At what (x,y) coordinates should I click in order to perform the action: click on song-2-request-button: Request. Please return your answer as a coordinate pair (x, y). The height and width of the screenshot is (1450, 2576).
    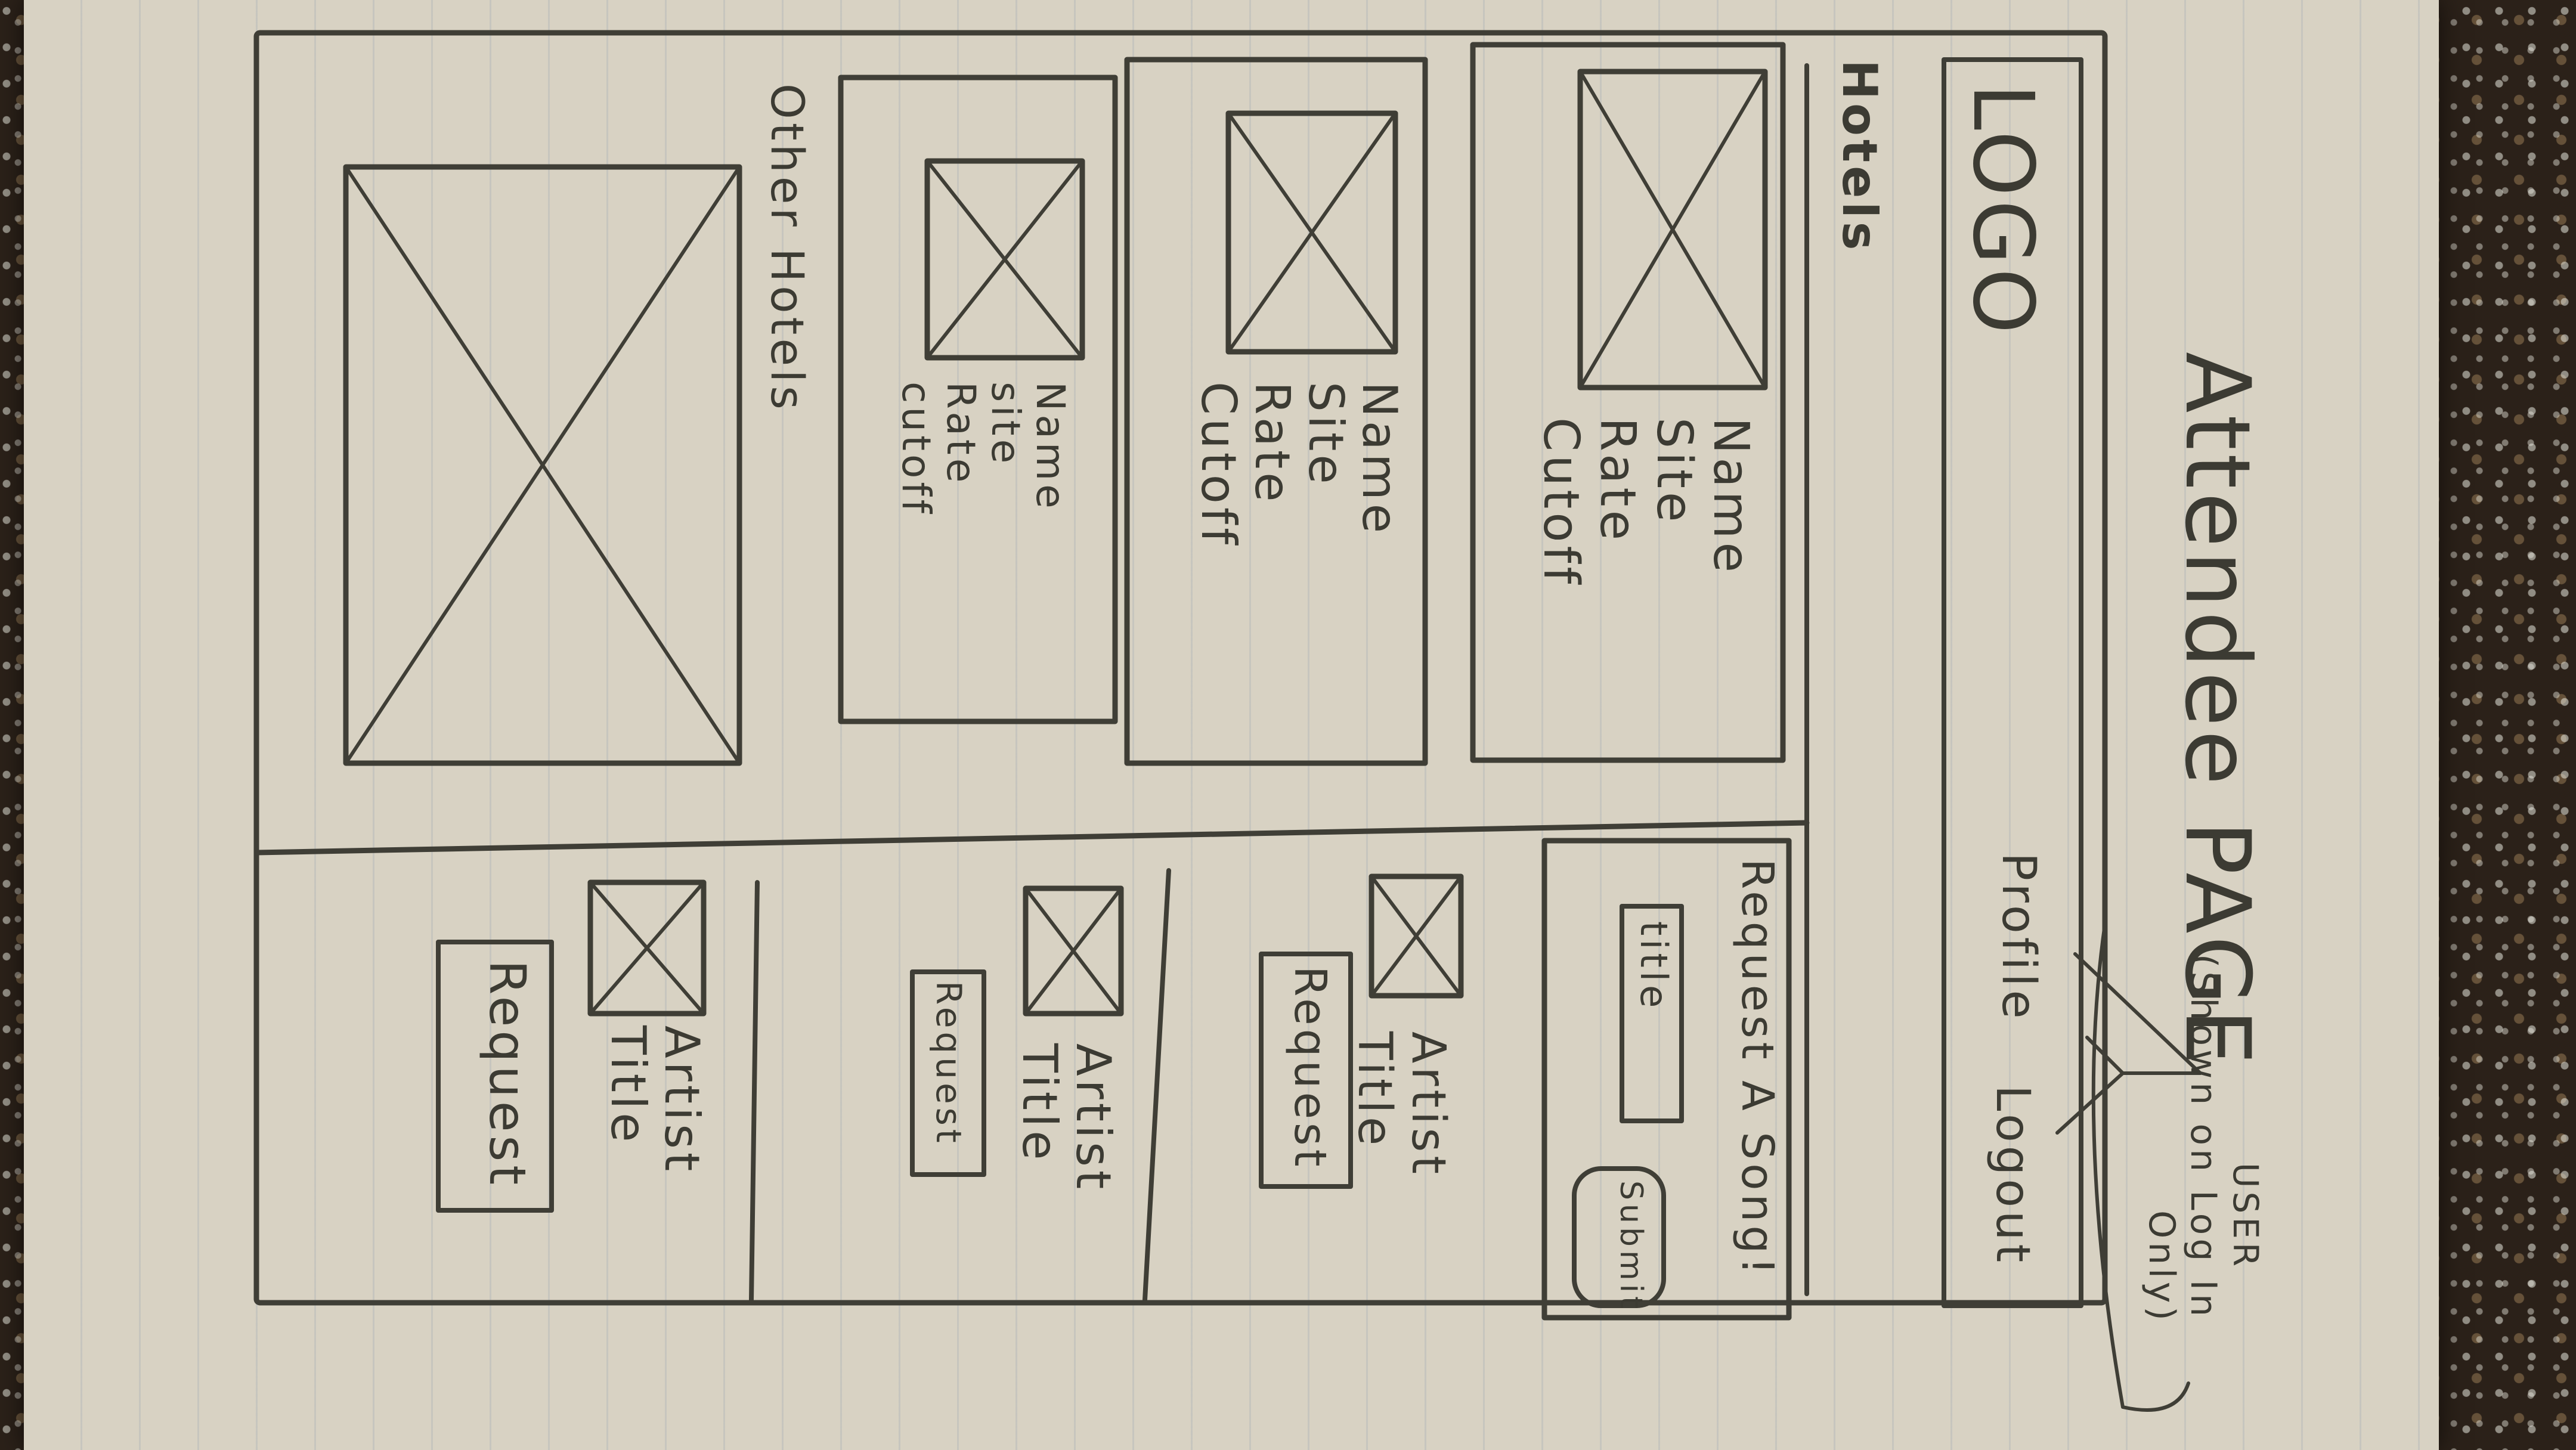
    Looking at the image, I should click on (948, 1064).